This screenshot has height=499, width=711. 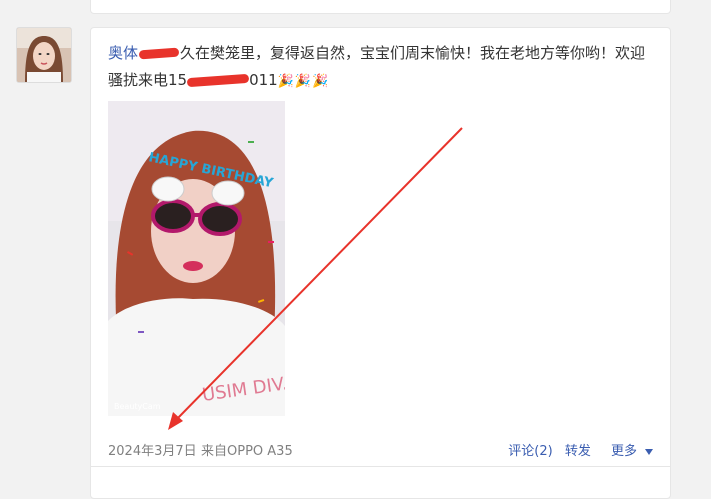 I want to click on post-date: 2024年3月7日, so click(x=152, y=449).